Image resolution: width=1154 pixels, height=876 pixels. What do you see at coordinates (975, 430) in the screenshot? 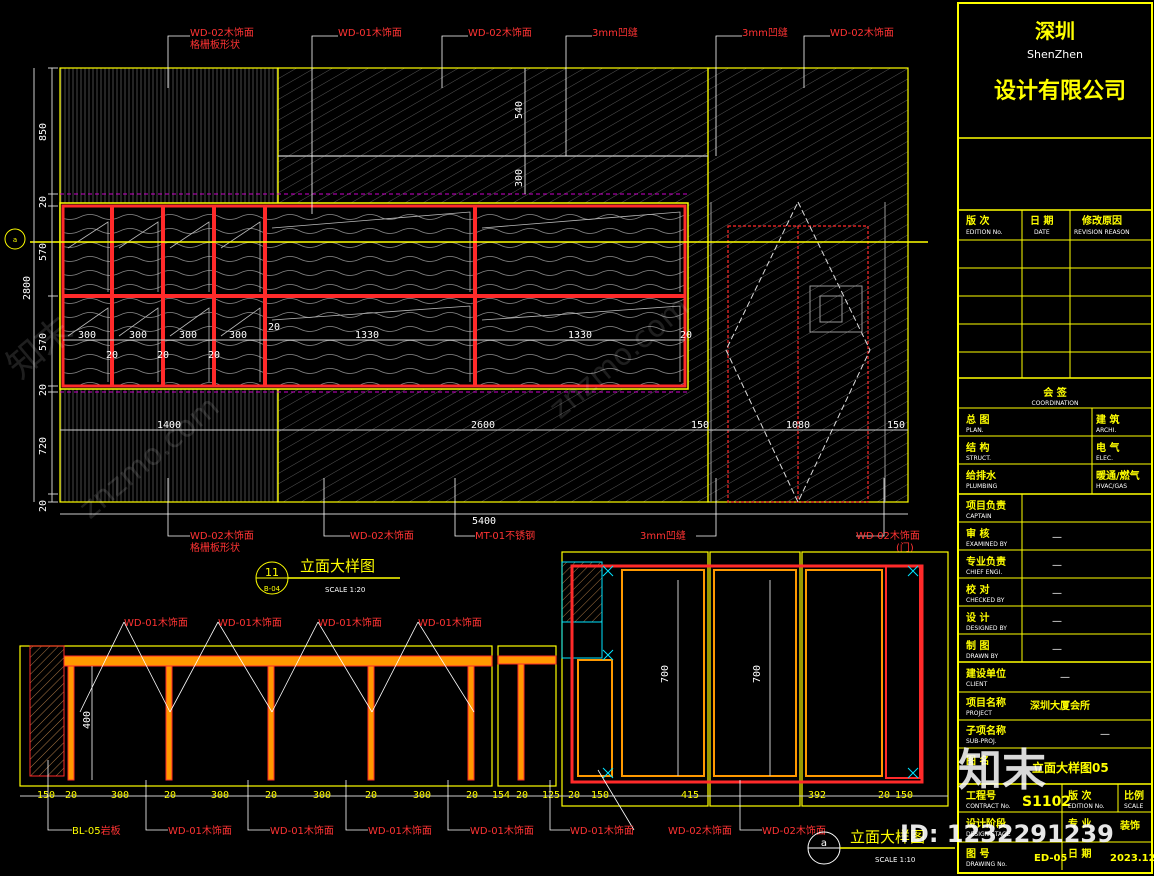
I see `svg-text: PLAN.` at bounding box center [975, 430].